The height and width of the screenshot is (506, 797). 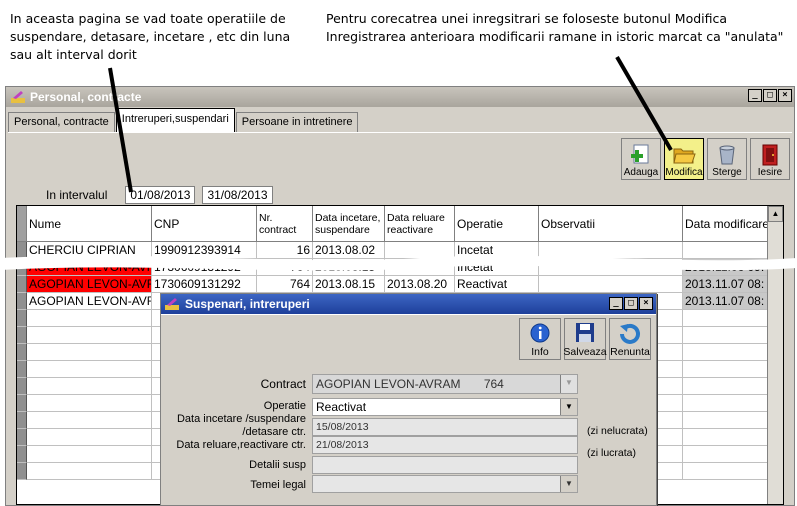 I want to click on column-header-observatii: Observatii, so click(x=611, y=224).